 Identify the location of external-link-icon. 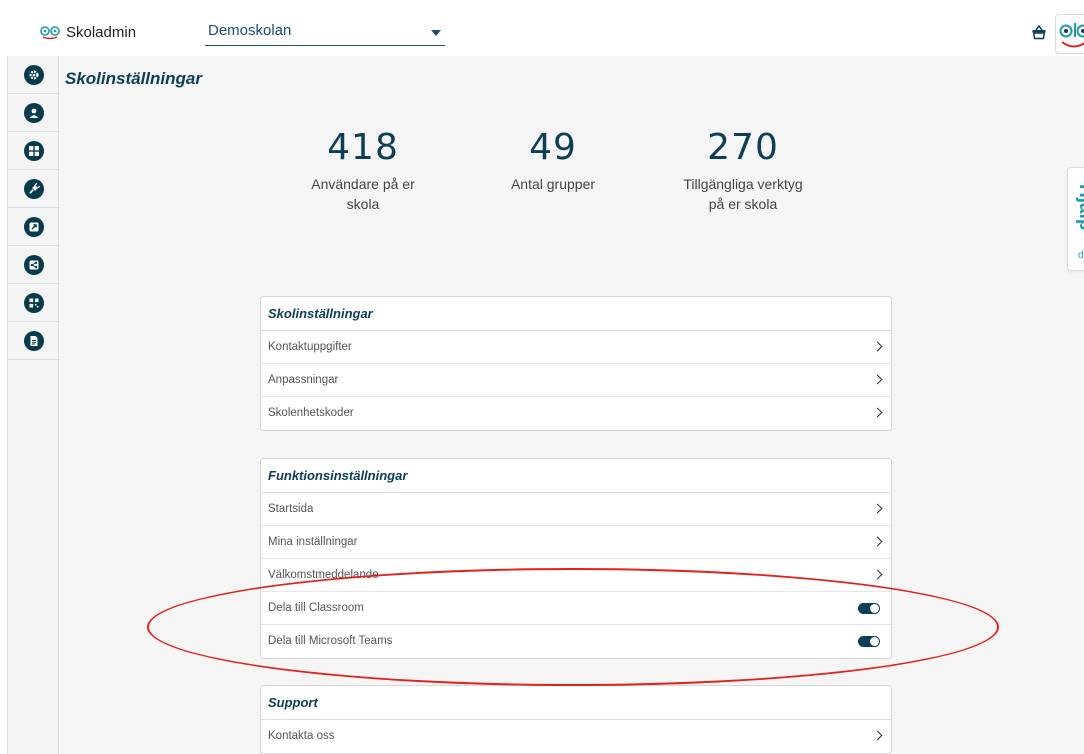
(34, 226).